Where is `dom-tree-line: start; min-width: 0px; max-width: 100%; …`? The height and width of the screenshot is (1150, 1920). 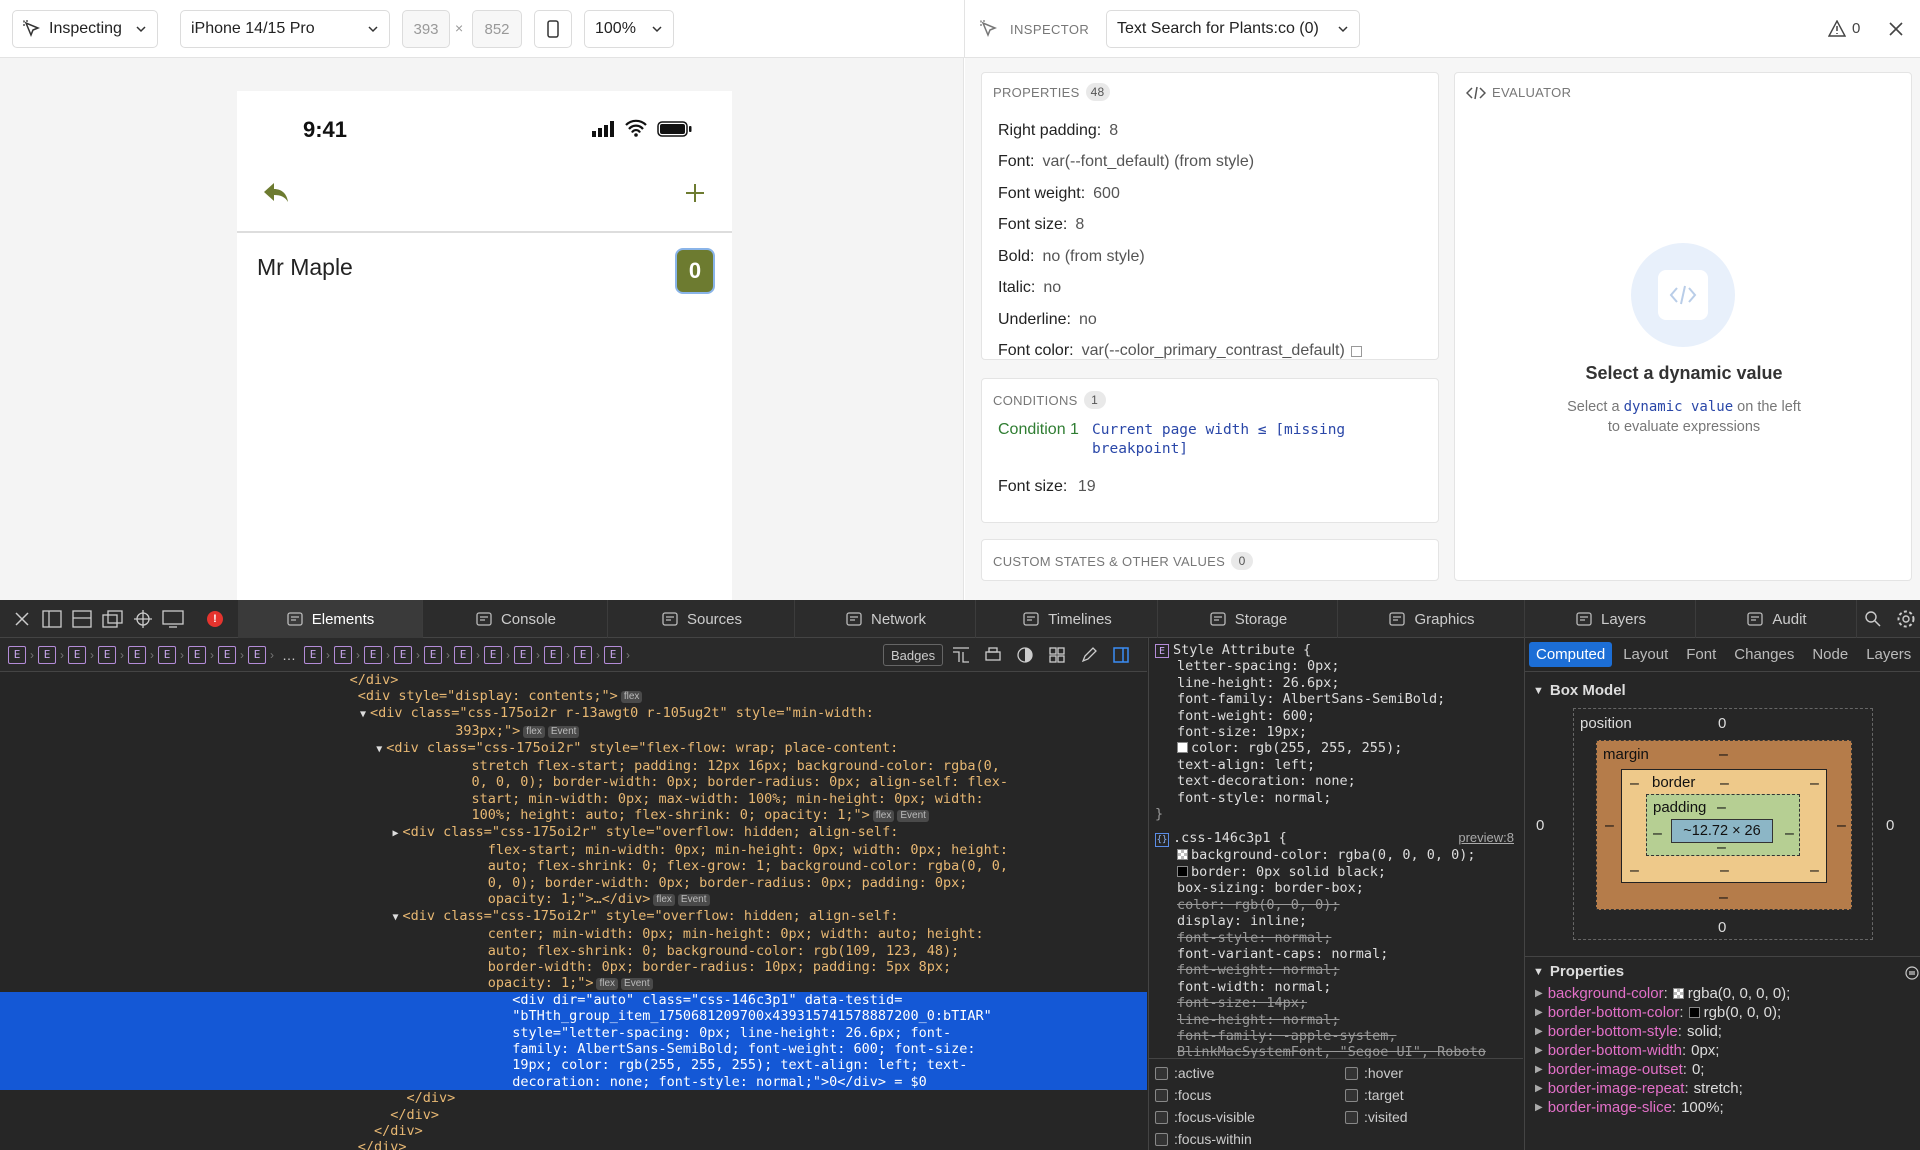
dom-tree-line: start; min-width: 0px; max-width: 100%; … is located at coordinates (573, 799).